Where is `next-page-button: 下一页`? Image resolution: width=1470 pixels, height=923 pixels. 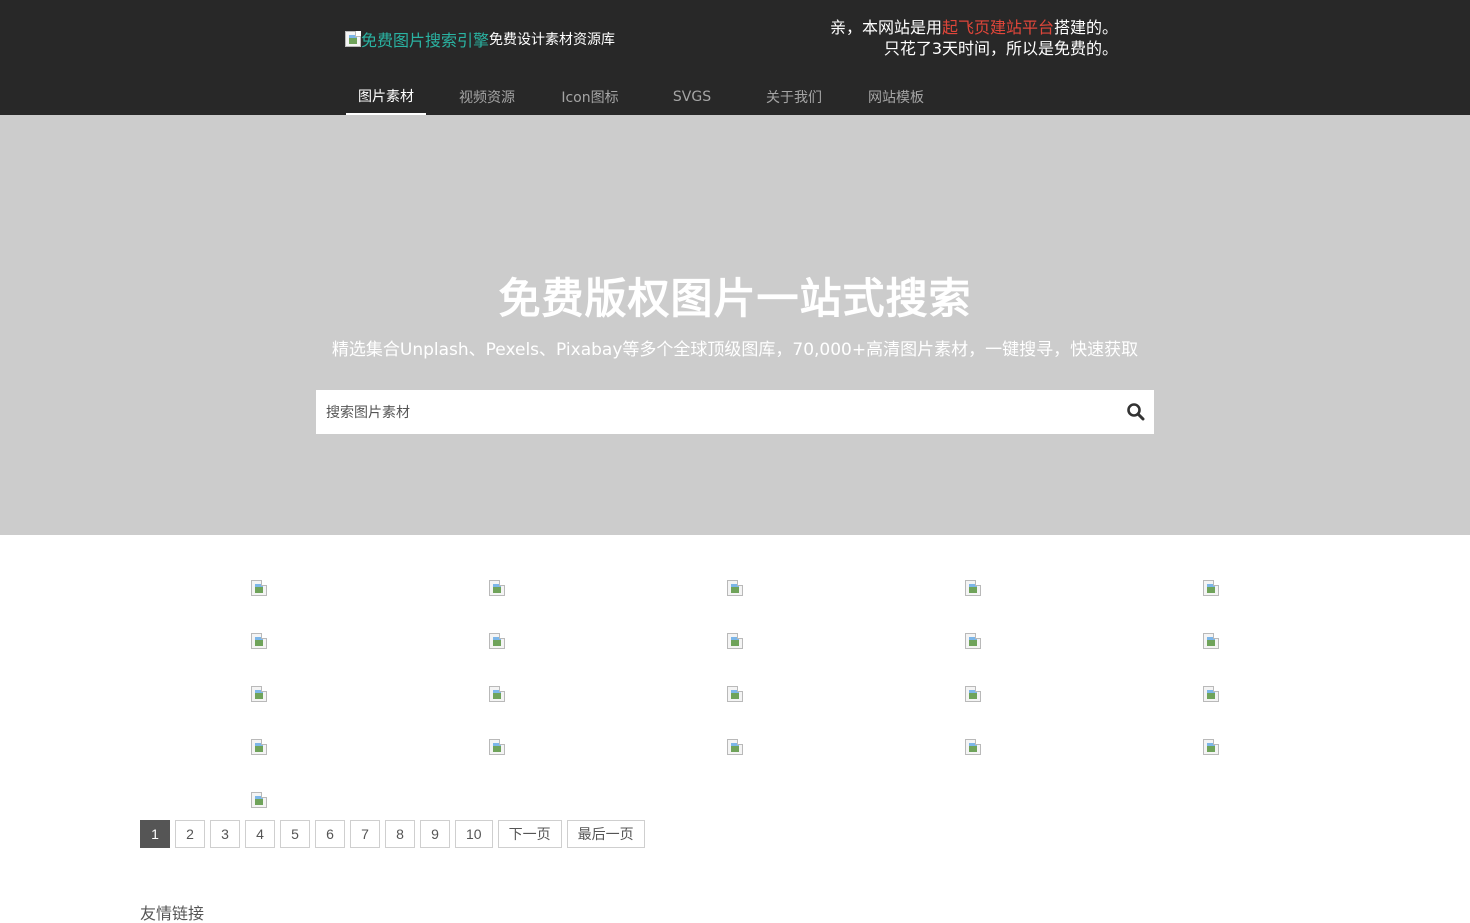 next-page-button: 下一页 is located at coordinates (529, 834).